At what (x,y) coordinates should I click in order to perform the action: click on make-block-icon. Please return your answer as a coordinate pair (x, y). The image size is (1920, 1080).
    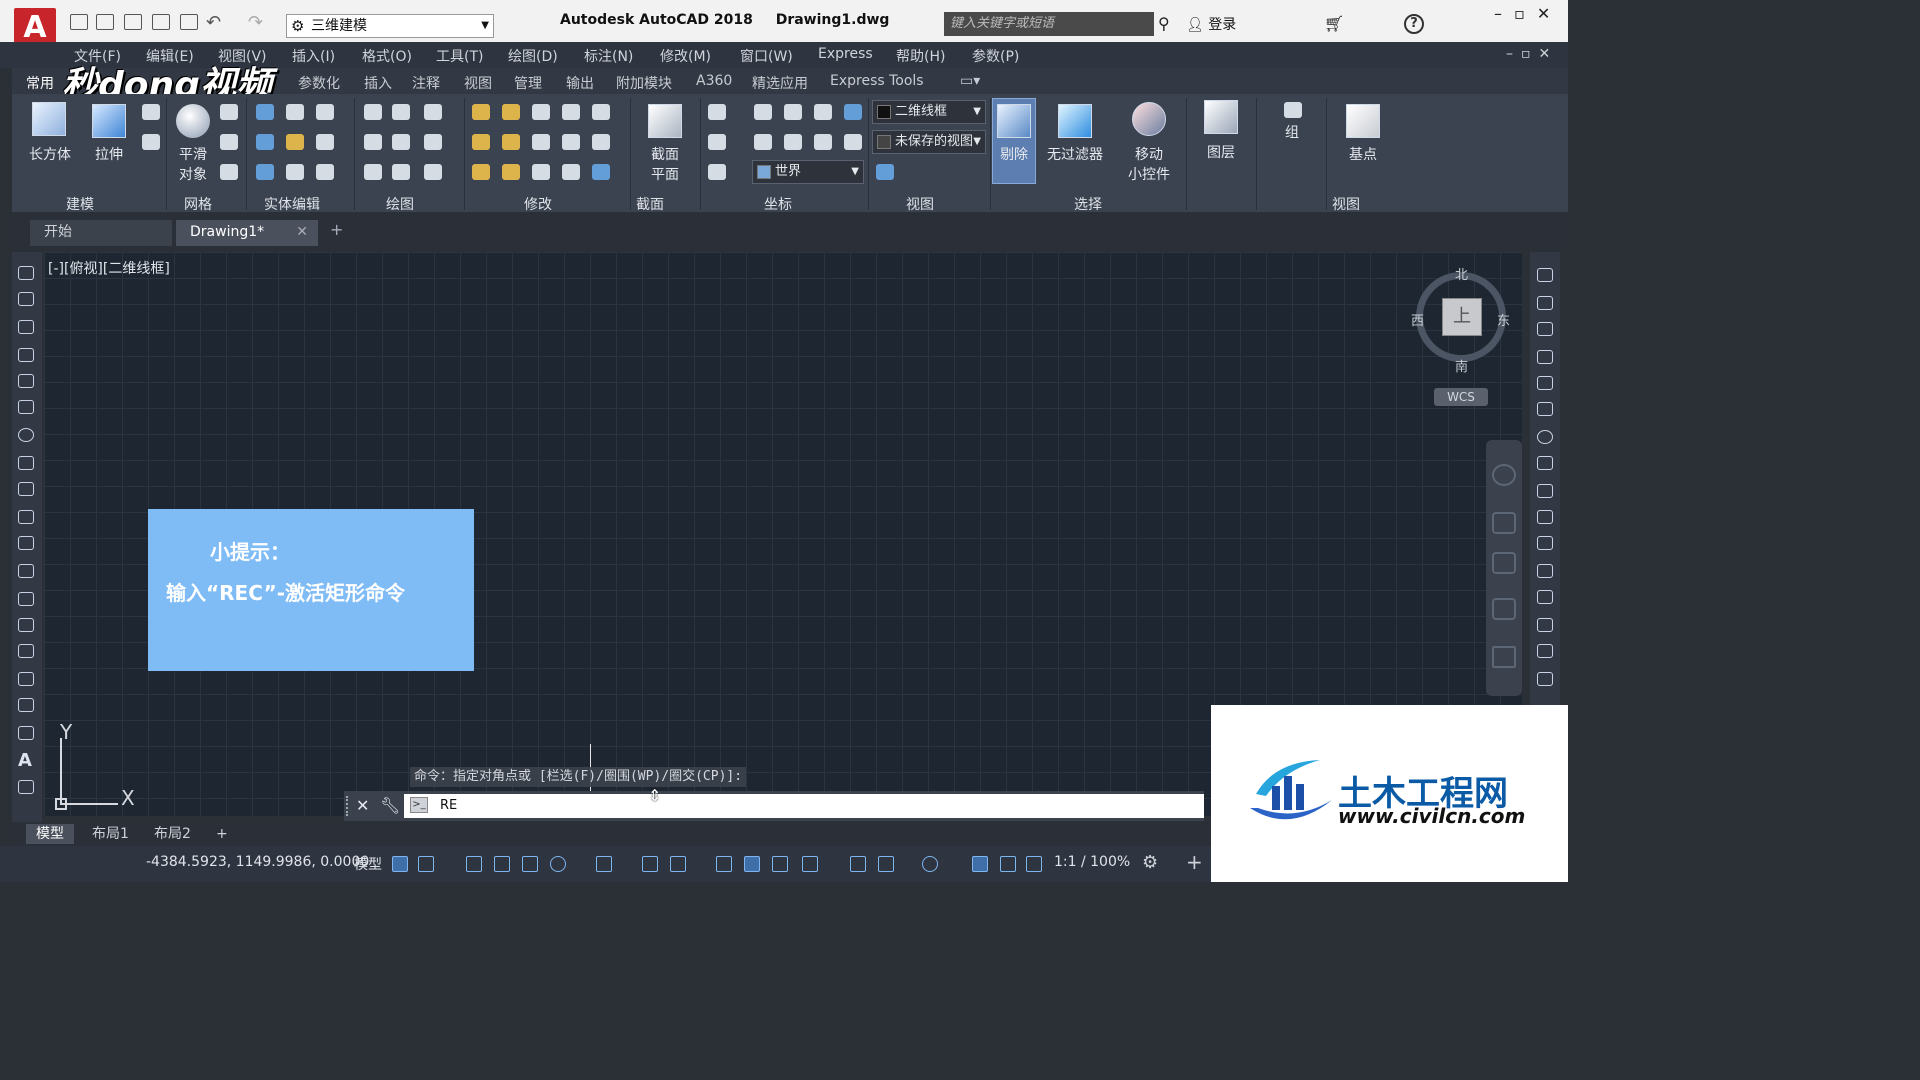
    Looking at the image, I should click on (26, 599).